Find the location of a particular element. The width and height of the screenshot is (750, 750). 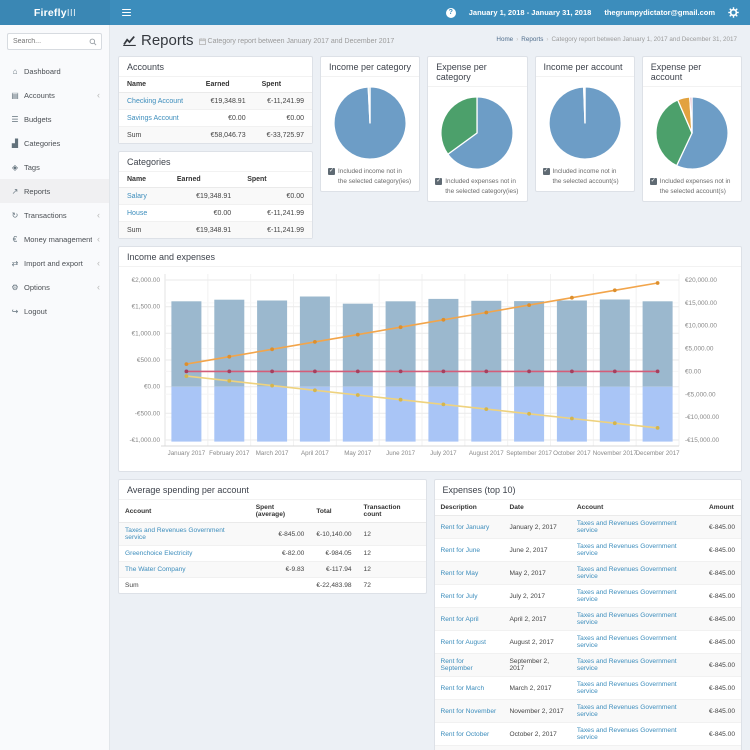

sidebar-item-money-management: € Money management ‹ is located at coordinates (54, 239).